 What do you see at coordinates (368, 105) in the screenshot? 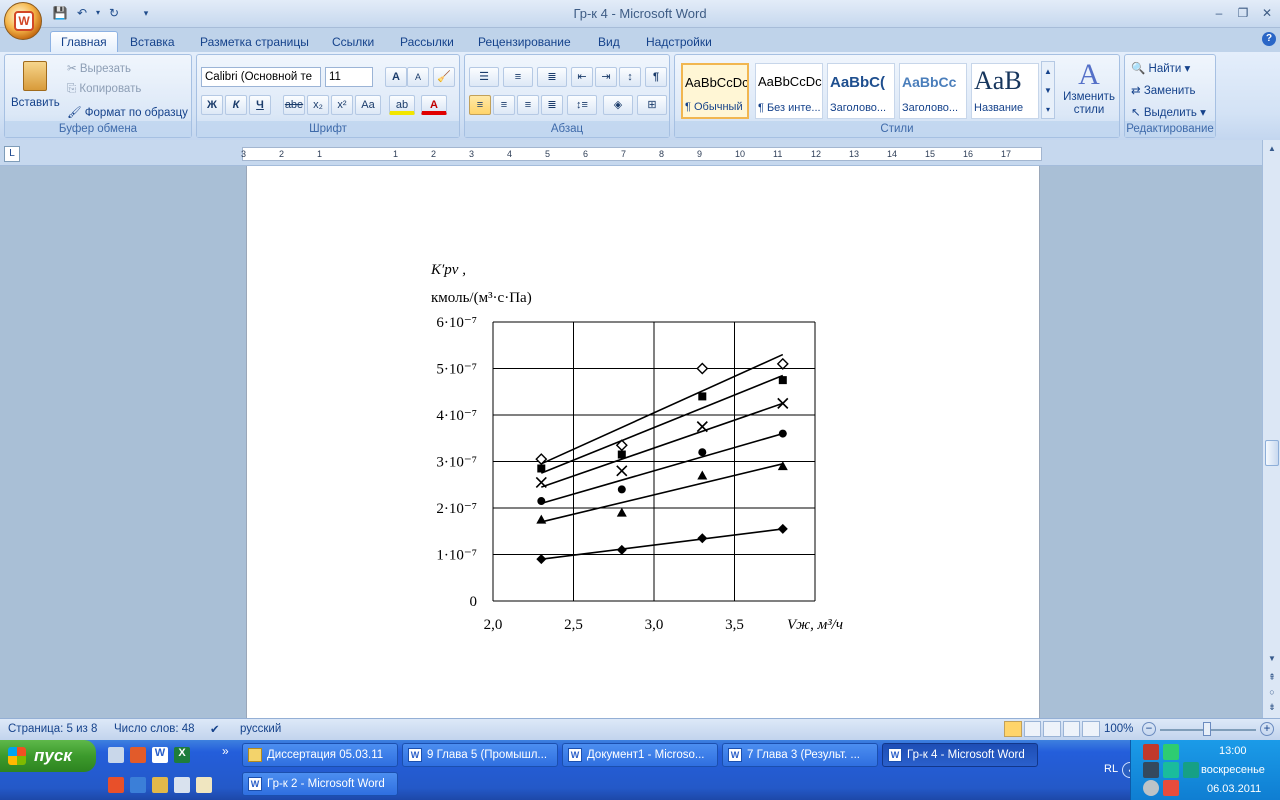
I see `change-case-button: Aa` at bounding box center [368, 105].